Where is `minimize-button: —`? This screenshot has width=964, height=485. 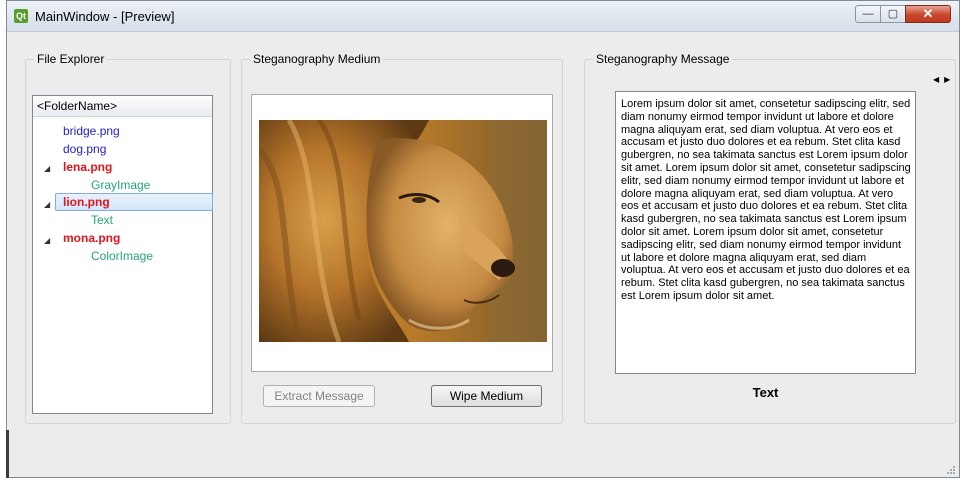 minimize-button: — is located at coordinates (868, 14).